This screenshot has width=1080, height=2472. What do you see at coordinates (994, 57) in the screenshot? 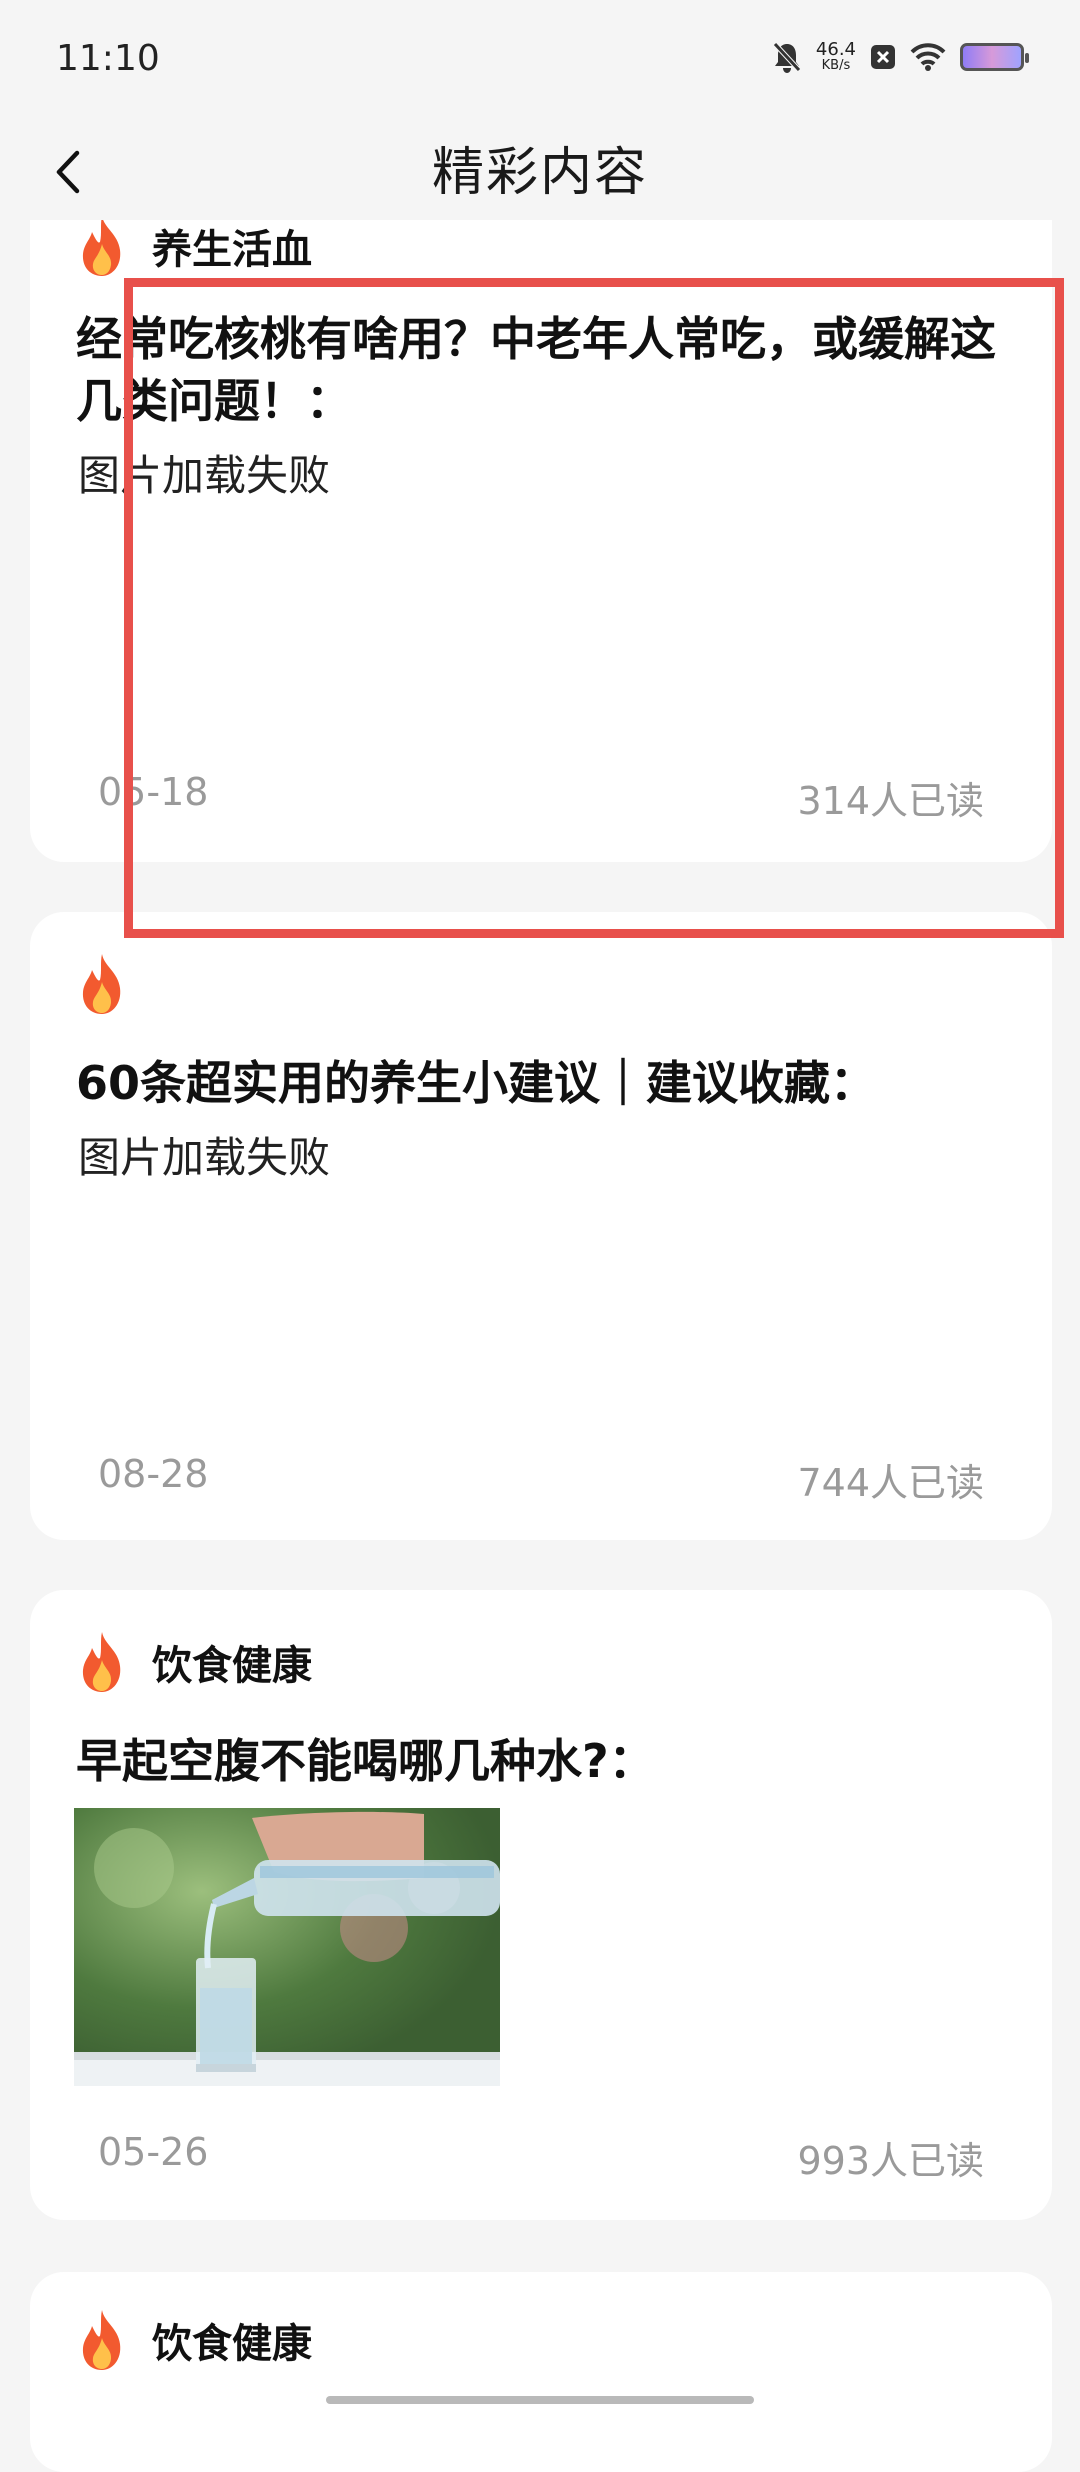
I see `battery-icon` at bounding box center [994, 57].